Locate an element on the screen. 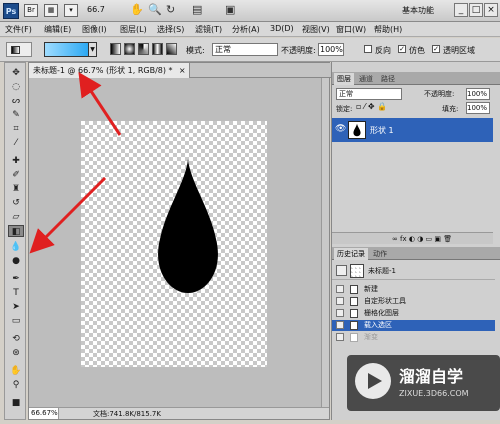  shape-tool-icon: ▭ is located at coordinates (16, 321).